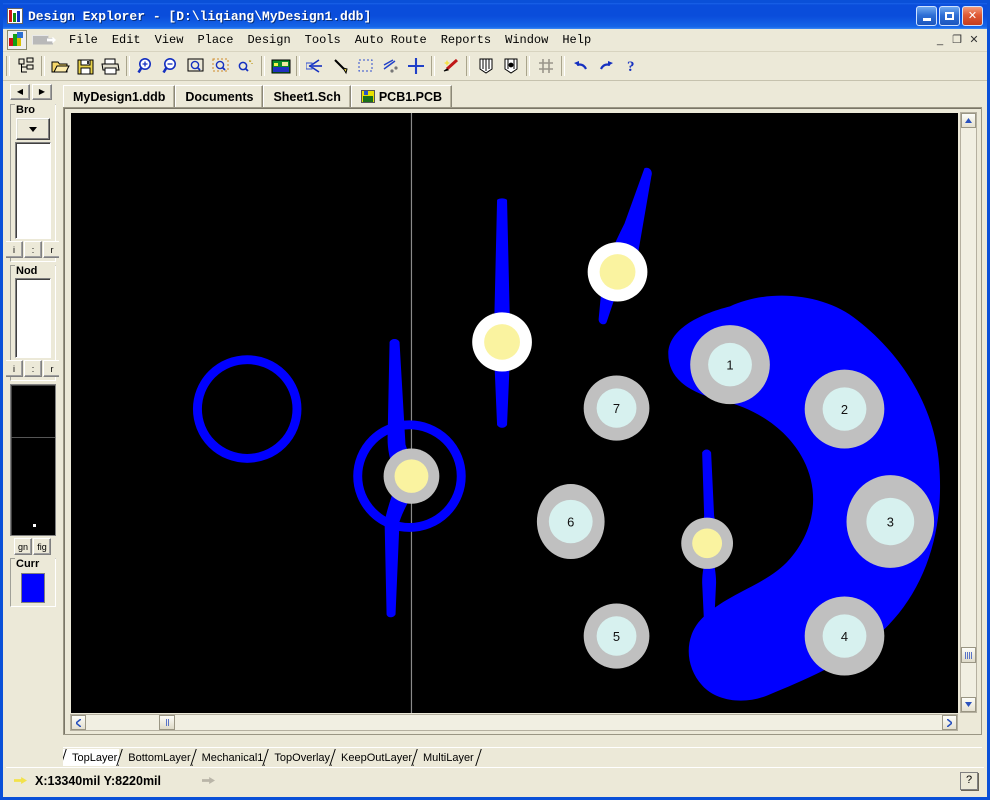  Describe the element at coordinates (220, 66) in the screenshot. I see `zoom-selection-icon` at that location.